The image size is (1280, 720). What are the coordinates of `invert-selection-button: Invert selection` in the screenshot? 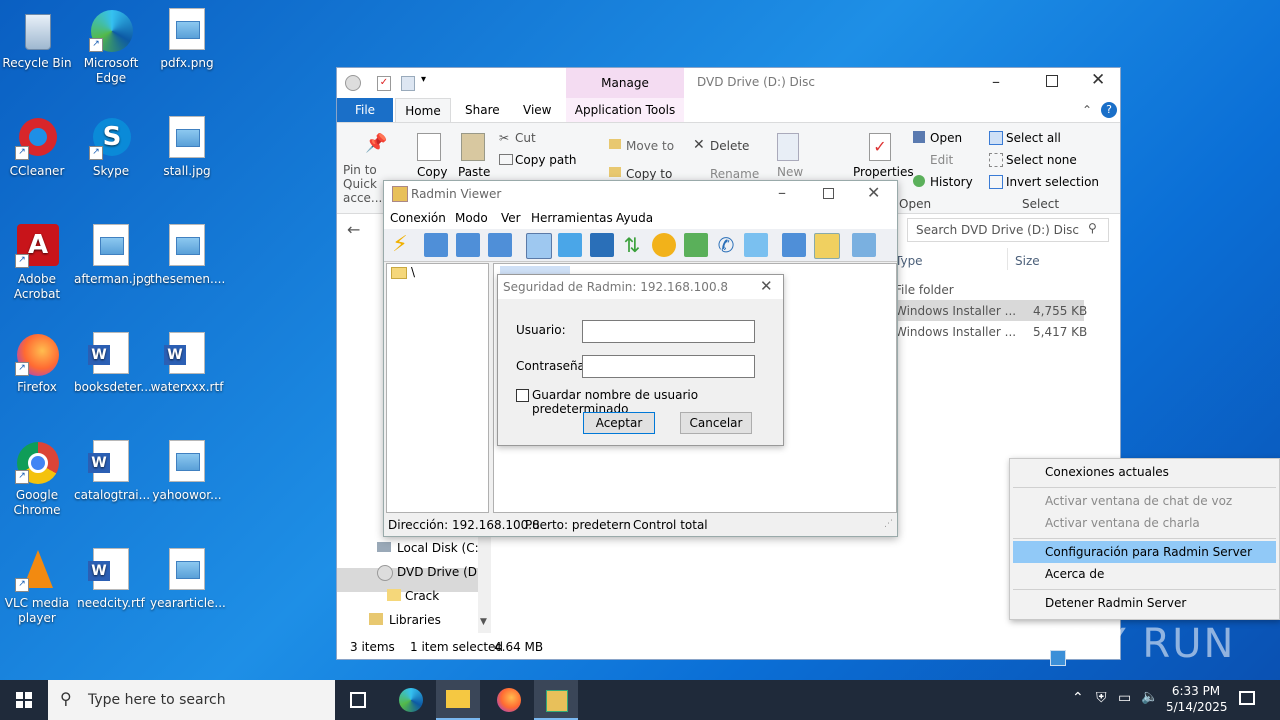 It's located at (1052, 182).